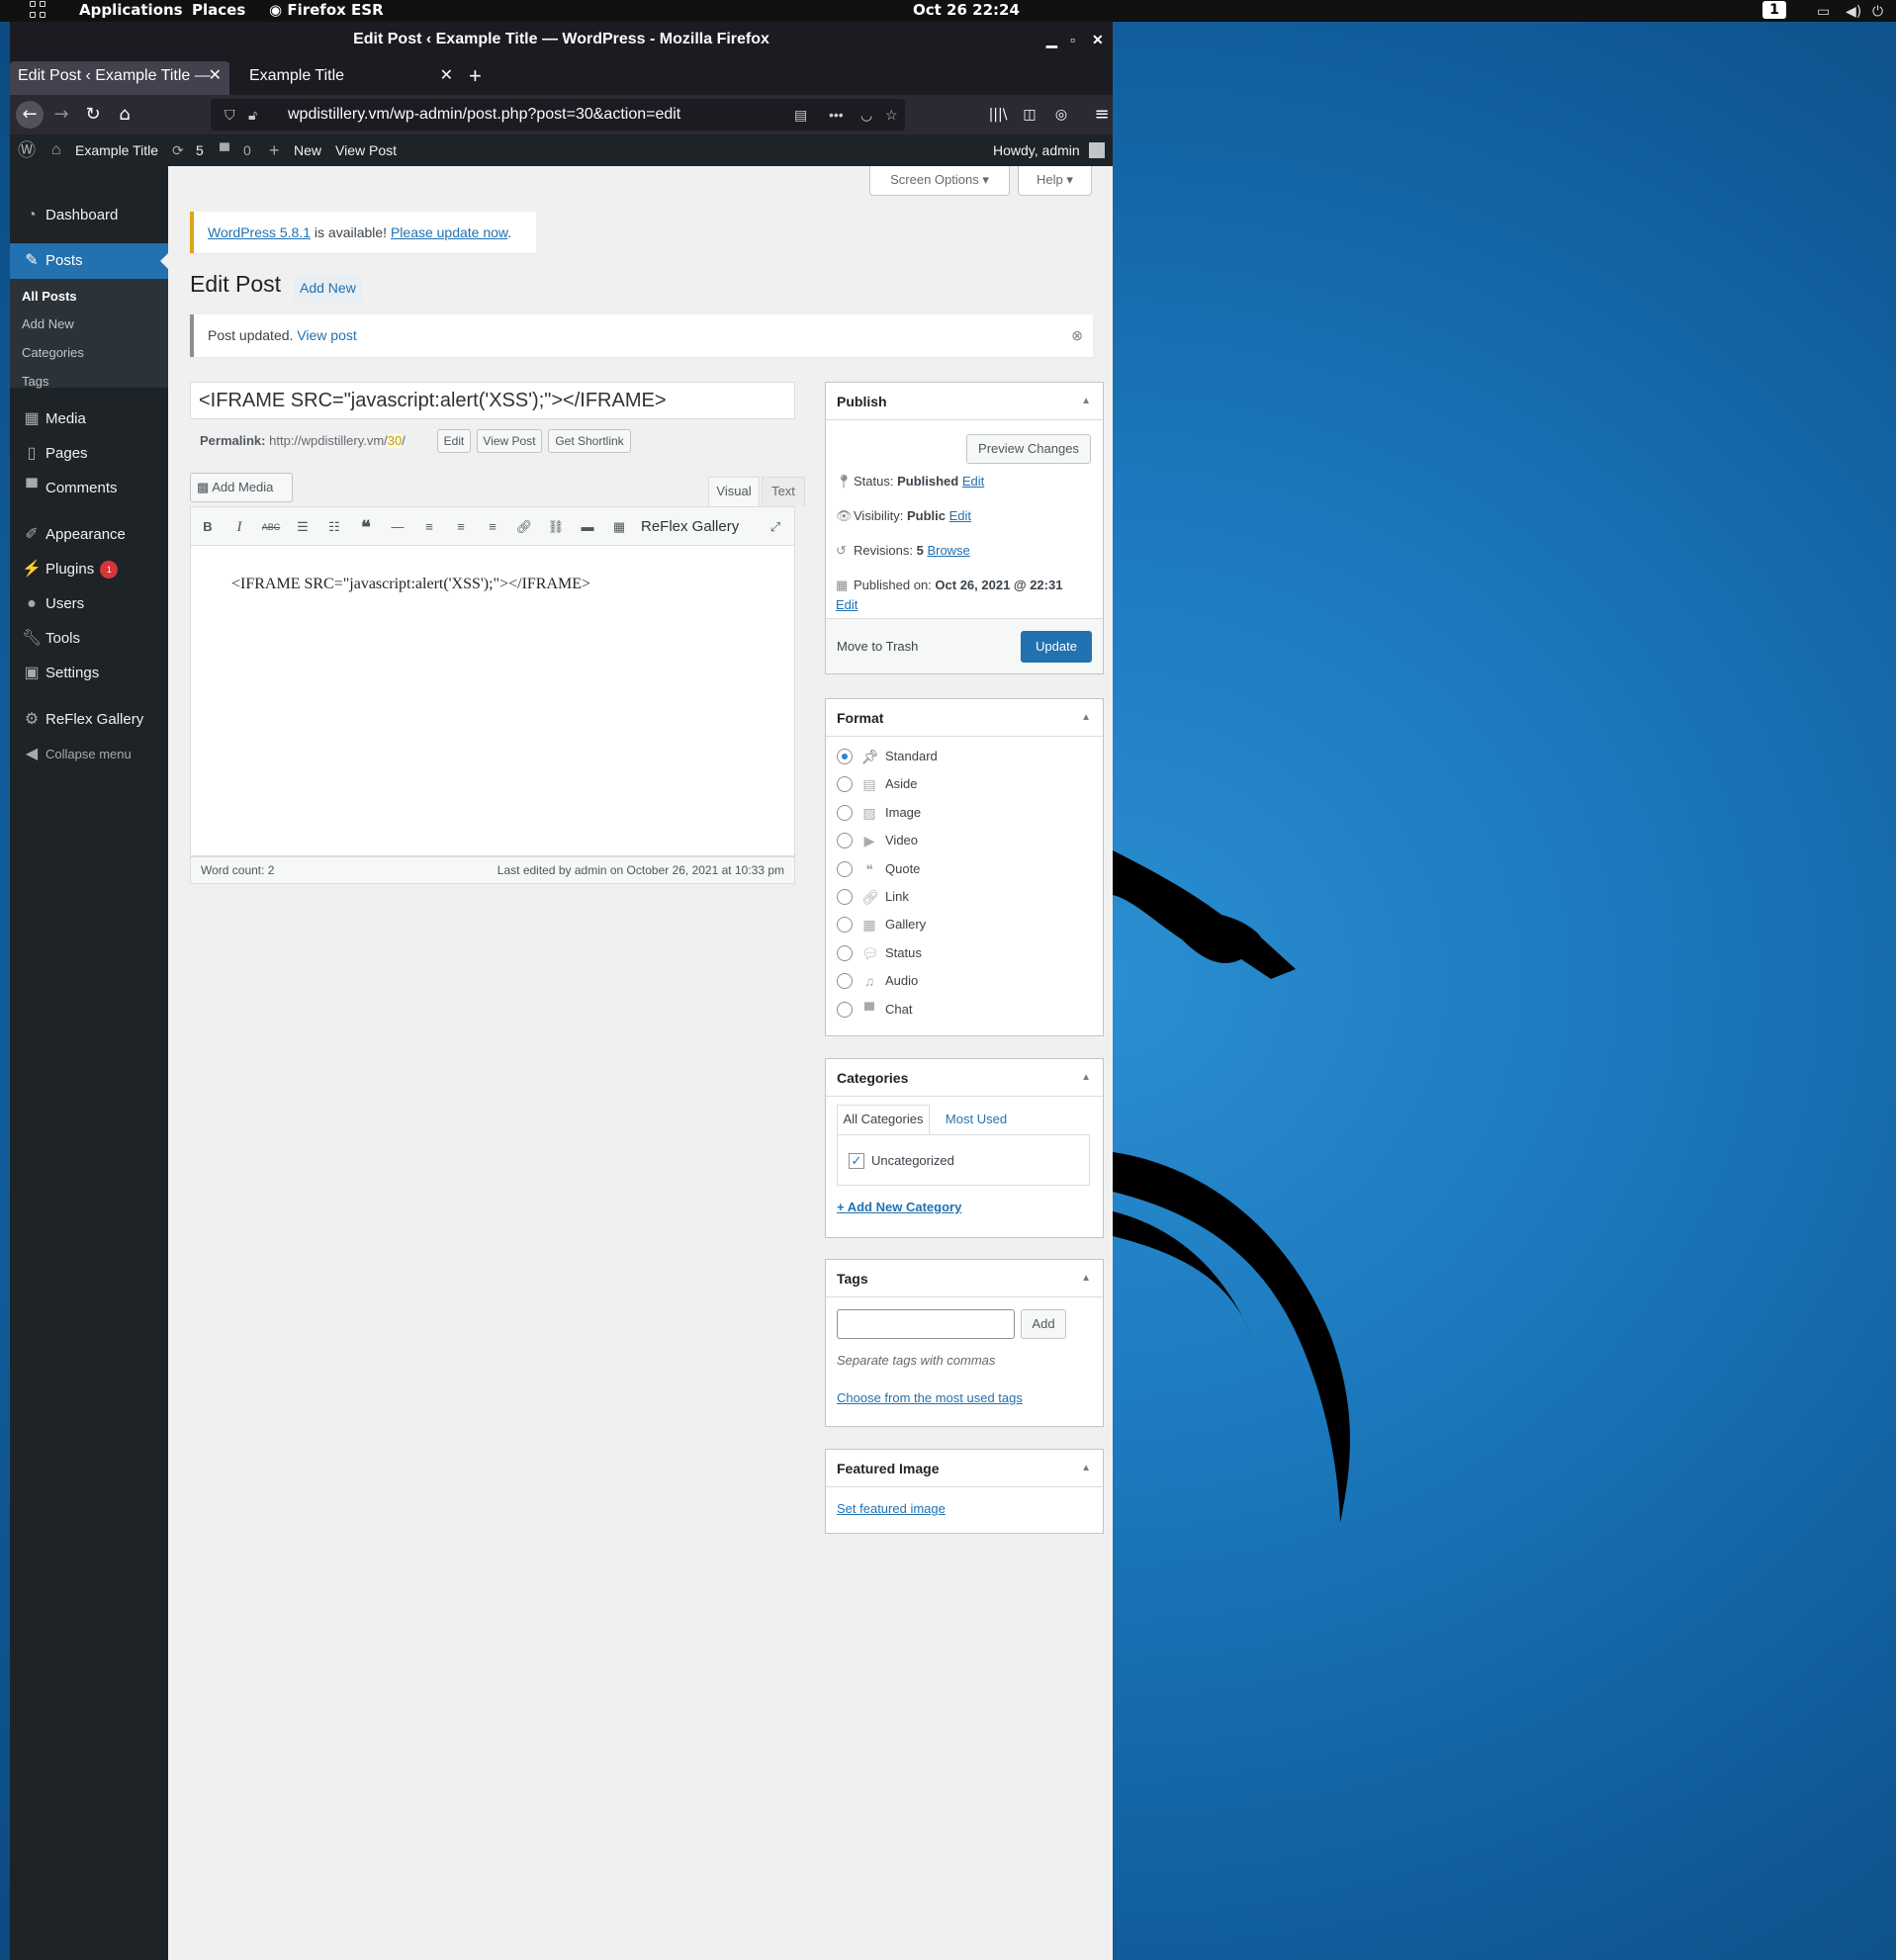 This screenshot has width=1896, height=1960. Describe the element at coordinates (334, 527) in the screenshot. I see `numbered-list-icon: ☷` at that location.